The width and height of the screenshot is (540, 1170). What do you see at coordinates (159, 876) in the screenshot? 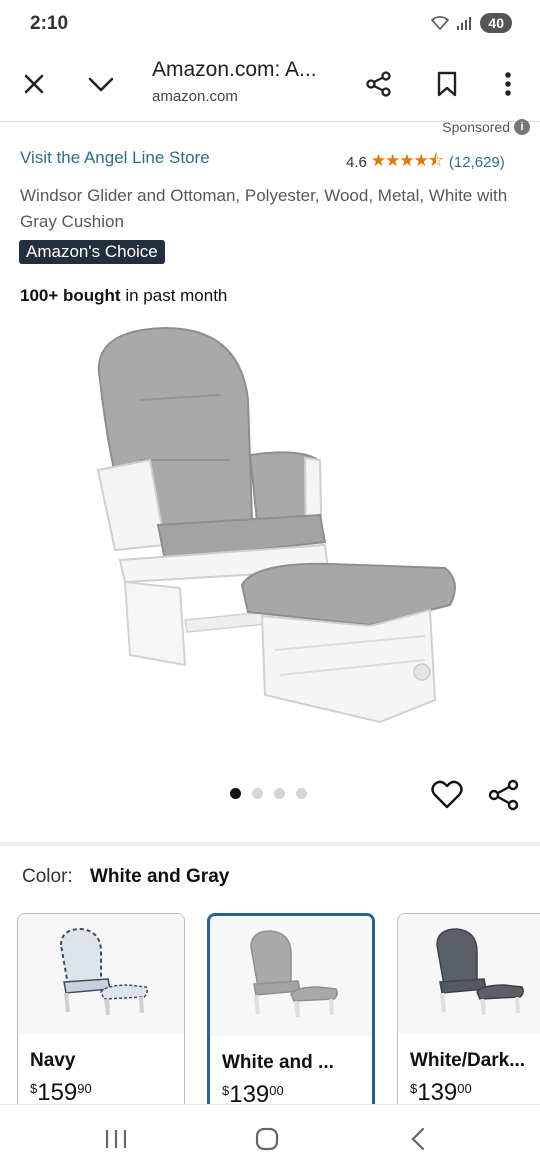
I see `color-value: White and Gray` at bounding box center [159, 876].